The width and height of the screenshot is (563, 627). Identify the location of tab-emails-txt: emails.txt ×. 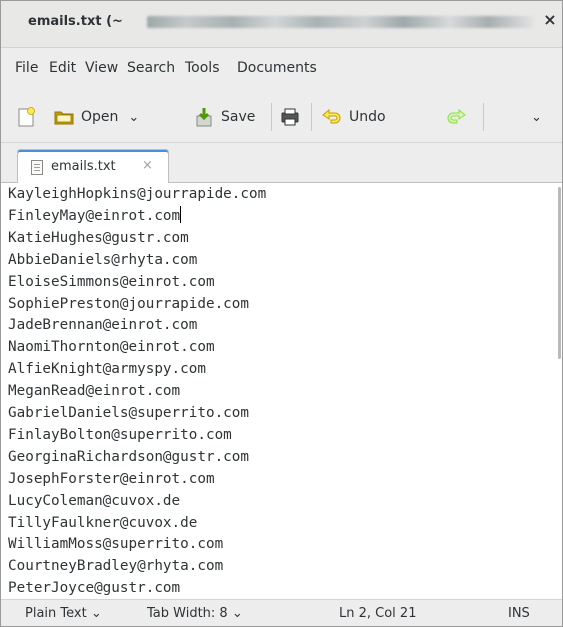
(93, 166).